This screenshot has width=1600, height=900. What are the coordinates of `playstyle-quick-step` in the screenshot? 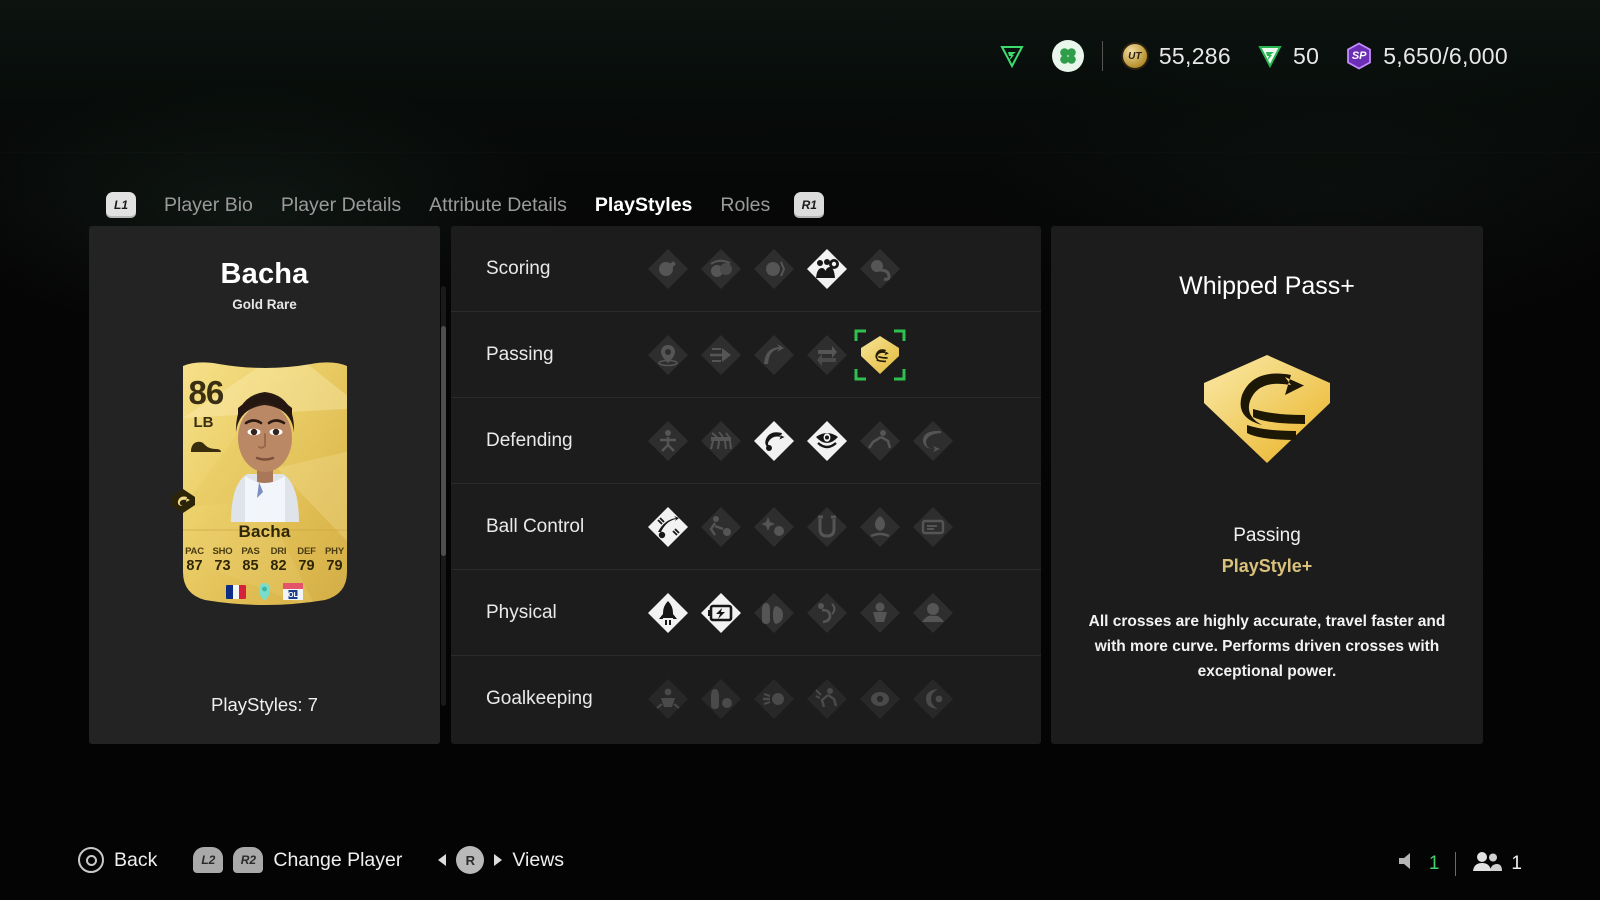 It's located at (720, 613).